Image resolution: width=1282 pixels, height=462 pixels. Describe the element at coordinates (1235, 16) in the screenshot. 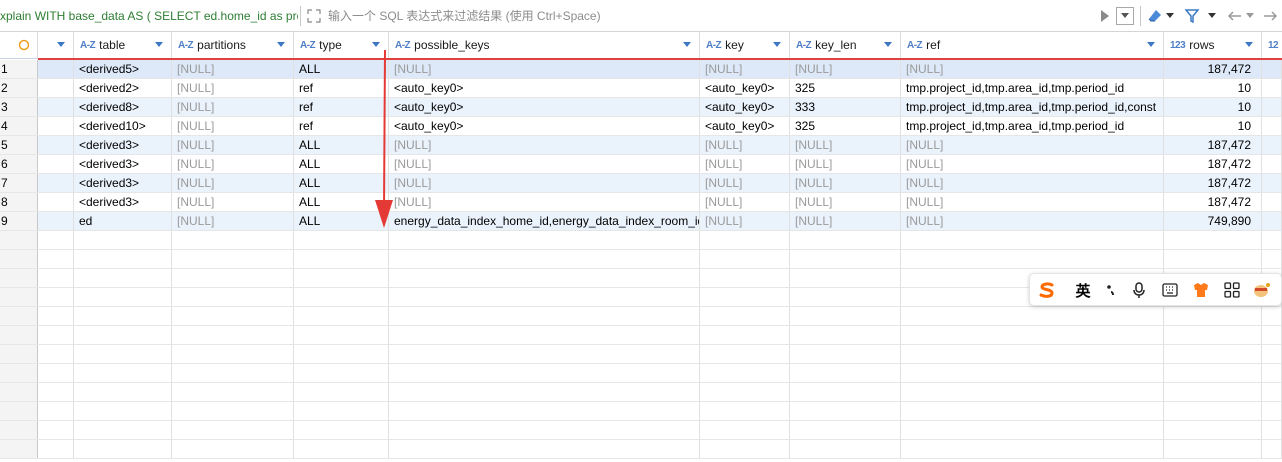

I see `back-arrow-icon` at that location.